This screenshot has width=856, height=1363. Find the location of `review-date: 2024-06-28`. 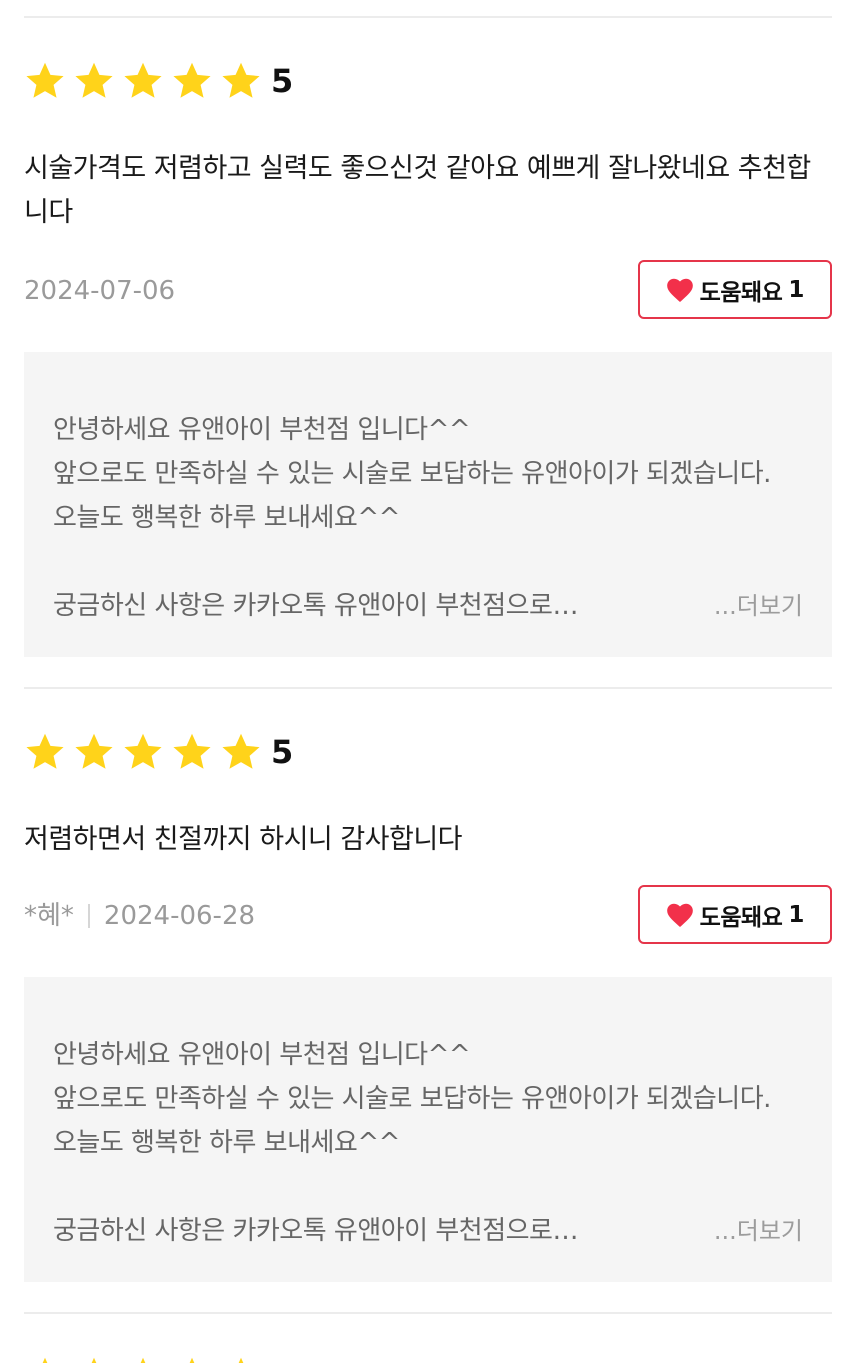

review-date: 2024-06-28 is located at coordinates (179, 916).